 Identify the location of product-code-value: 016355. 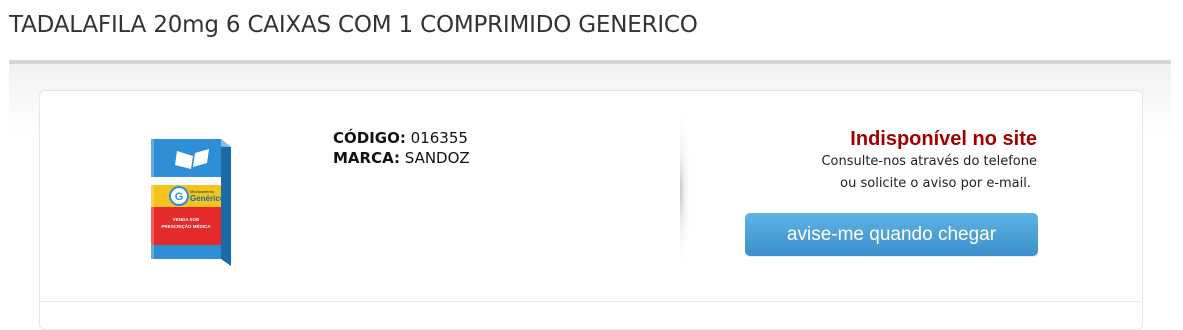
(439, 138).